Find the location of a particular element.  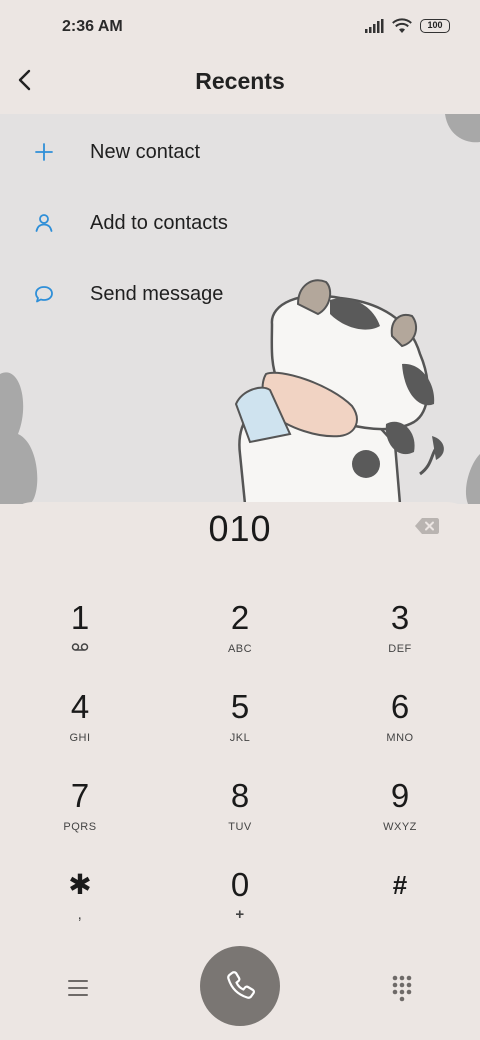

backspace-button is located at coordinates (427, 526).